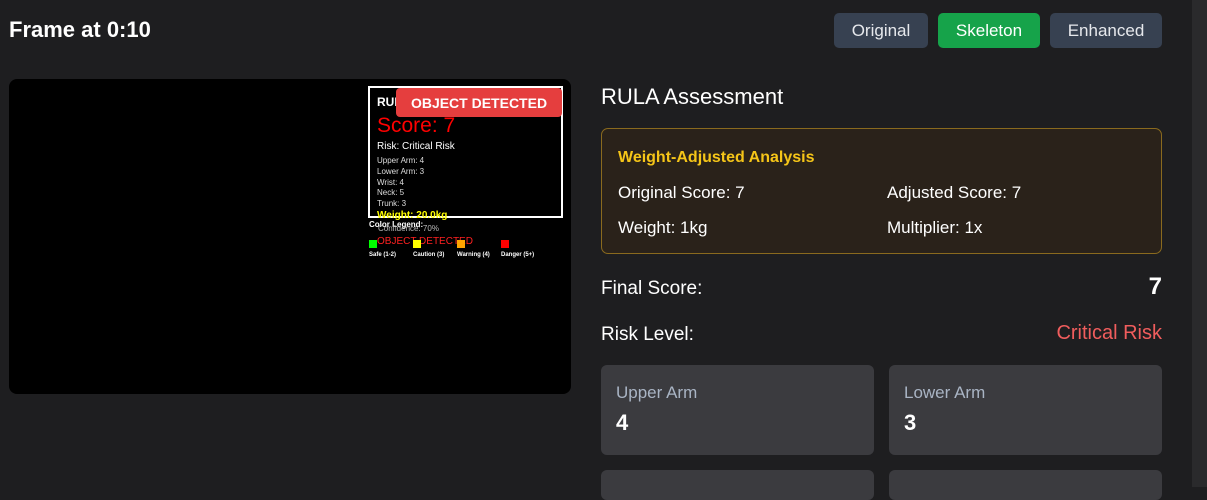  Describe the element at coordinates (737, 410) in the screenshot. I see `upper-arm-card: Upper Arm 4` at that location.